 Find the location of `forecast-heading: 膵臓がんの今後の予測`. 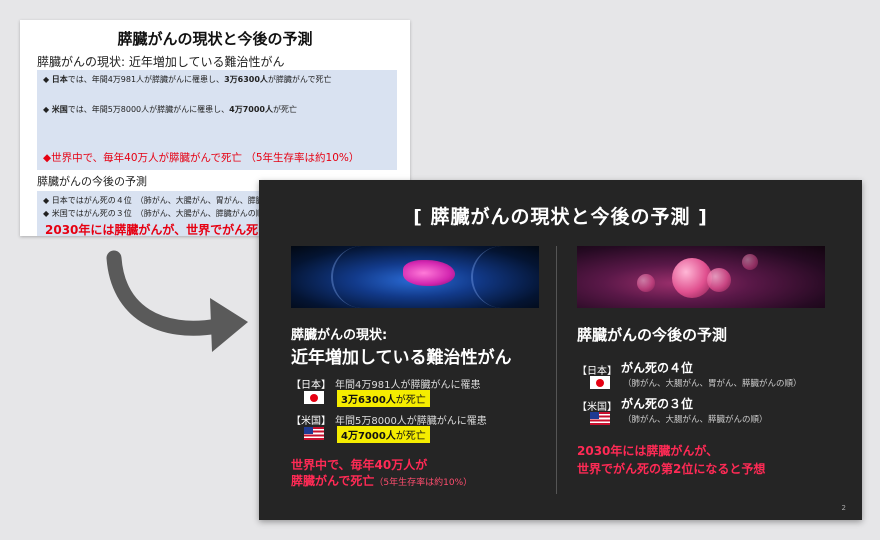

forecast-heading: 膵臓がんの今後の予測 is located at coordinates (652, 335).